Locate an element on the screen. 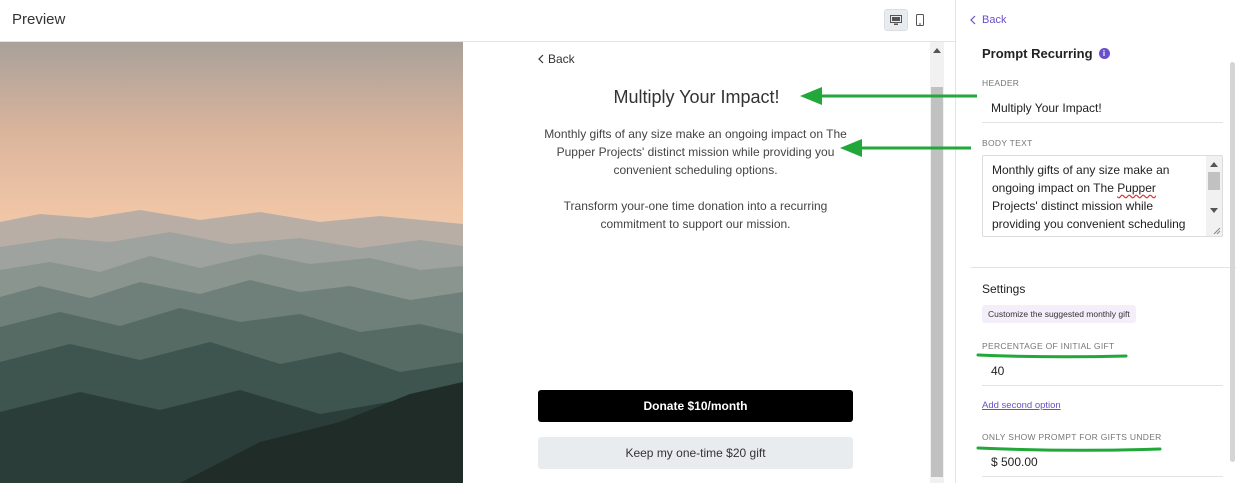 Image resolution: width=1236 pixels, height=483 pixels. panel-back-label: Back is located at coordinates (994, 20).